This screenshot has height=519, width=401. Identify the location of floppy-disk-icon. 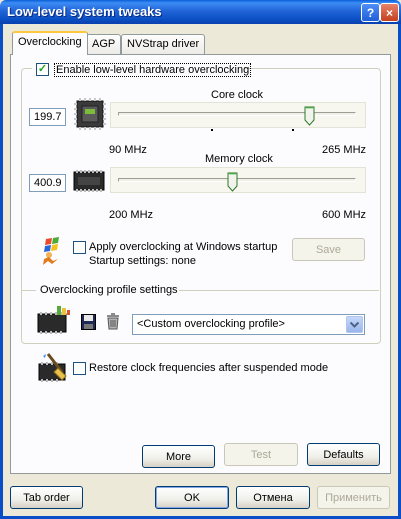
(88, 322).